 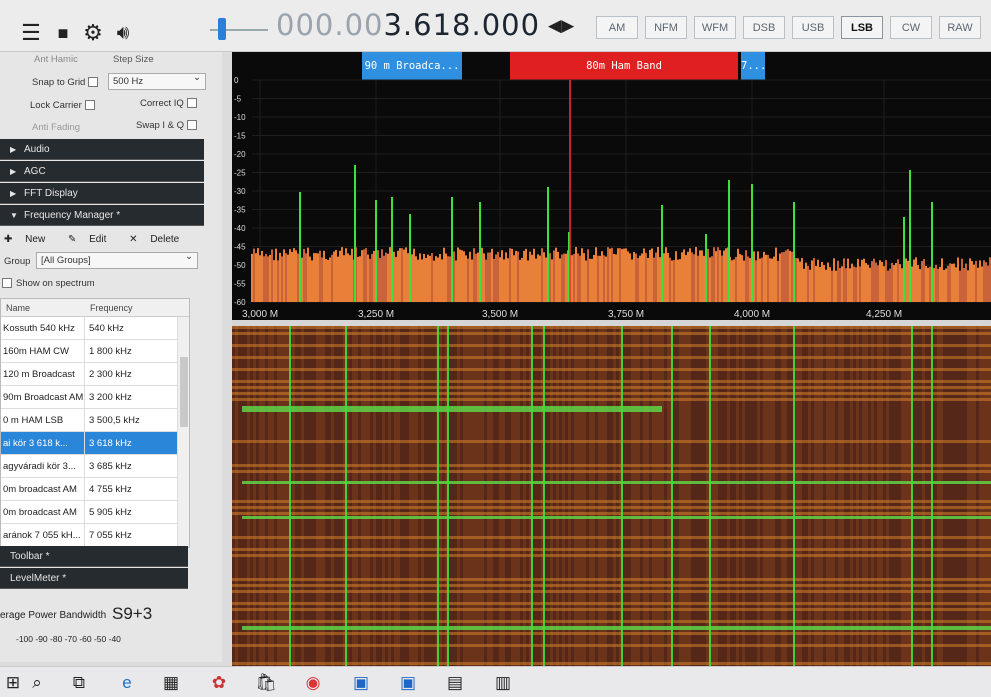 What do you see at coordinates (13, 683) in the screenshot?
I see `windows-icon: ⊞` at bounding box center [13, 683].